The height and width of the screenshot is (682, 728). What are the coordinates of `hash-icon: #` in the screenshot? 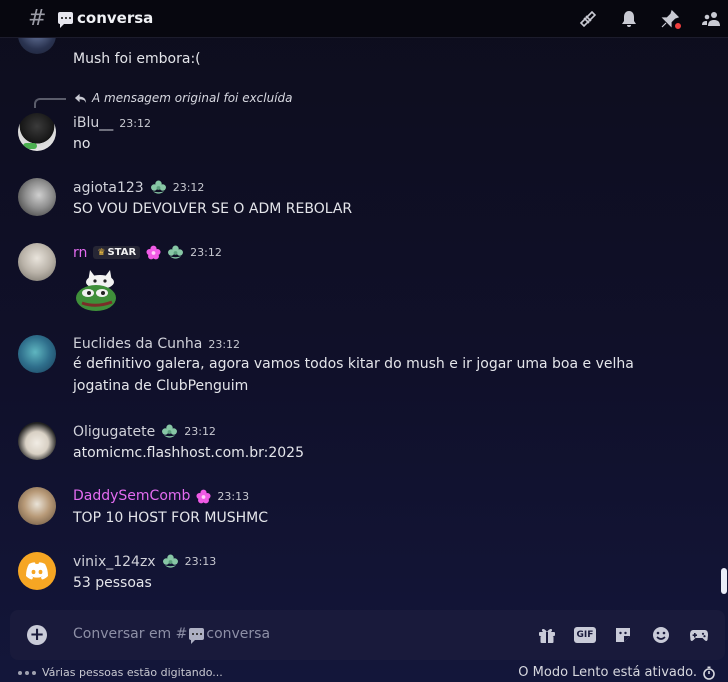 It's located at (37, 18).